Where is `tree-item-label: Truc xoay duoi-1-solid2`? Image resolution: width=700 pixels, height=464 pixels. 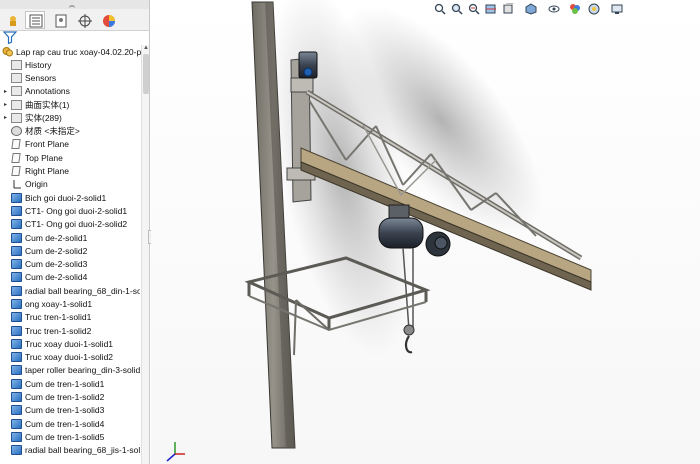
tree-item-label: Truc xoay duoi-1-solid2 is located at coordinates (69, 357).